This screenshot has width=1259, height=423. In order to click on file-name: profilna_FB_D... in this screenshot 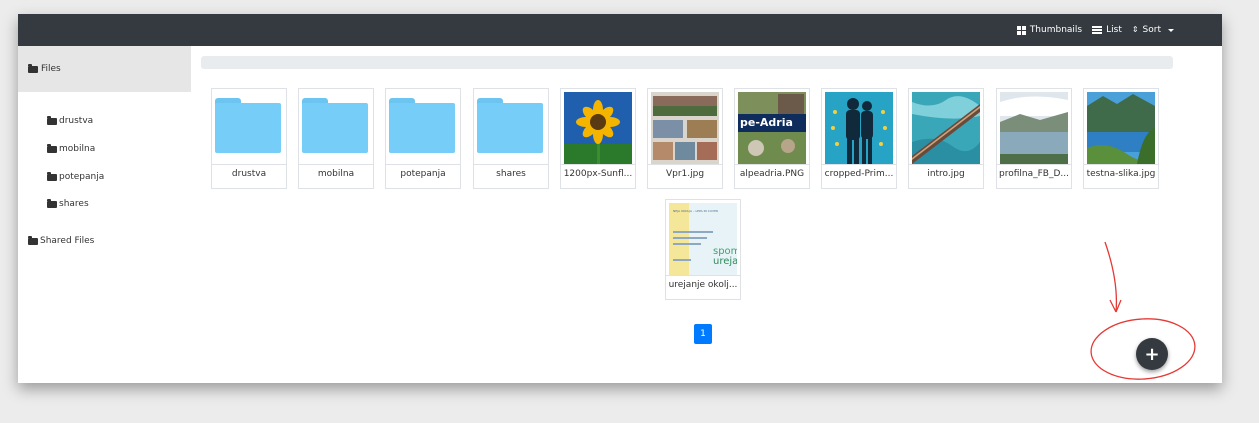, I will do `click(1034, 174)`.